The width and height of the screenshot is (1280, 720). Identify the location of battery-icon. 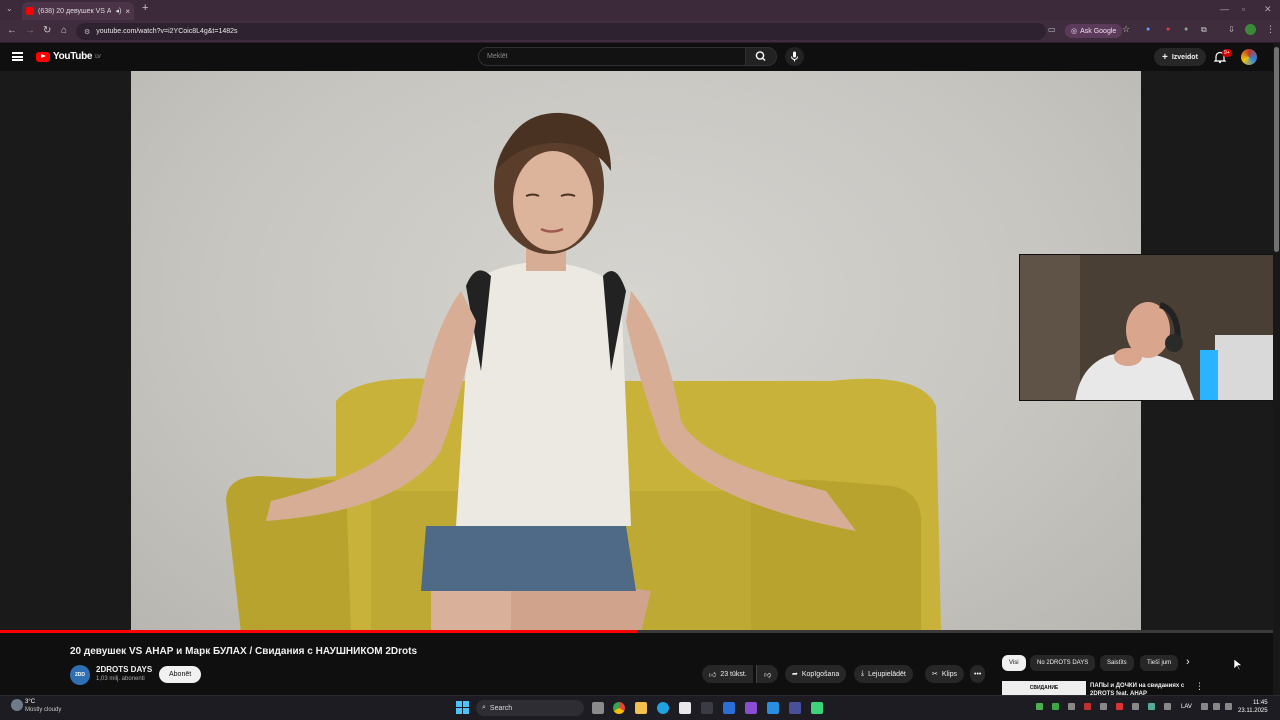
(1228, 706).